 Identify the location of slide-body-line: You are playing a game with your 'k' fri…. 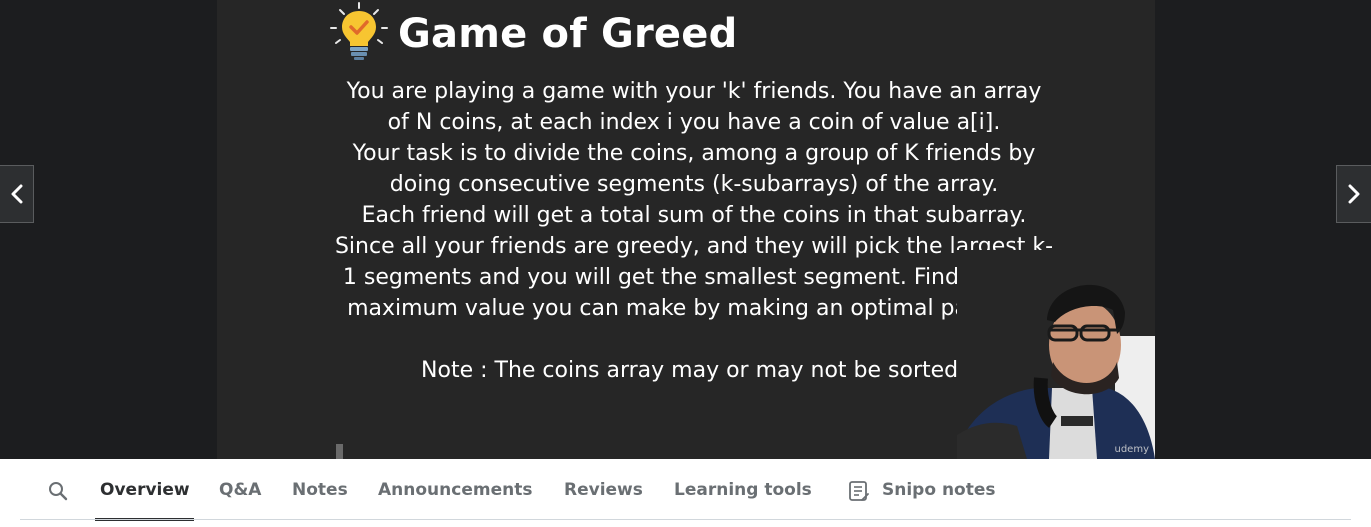
(694, 91).